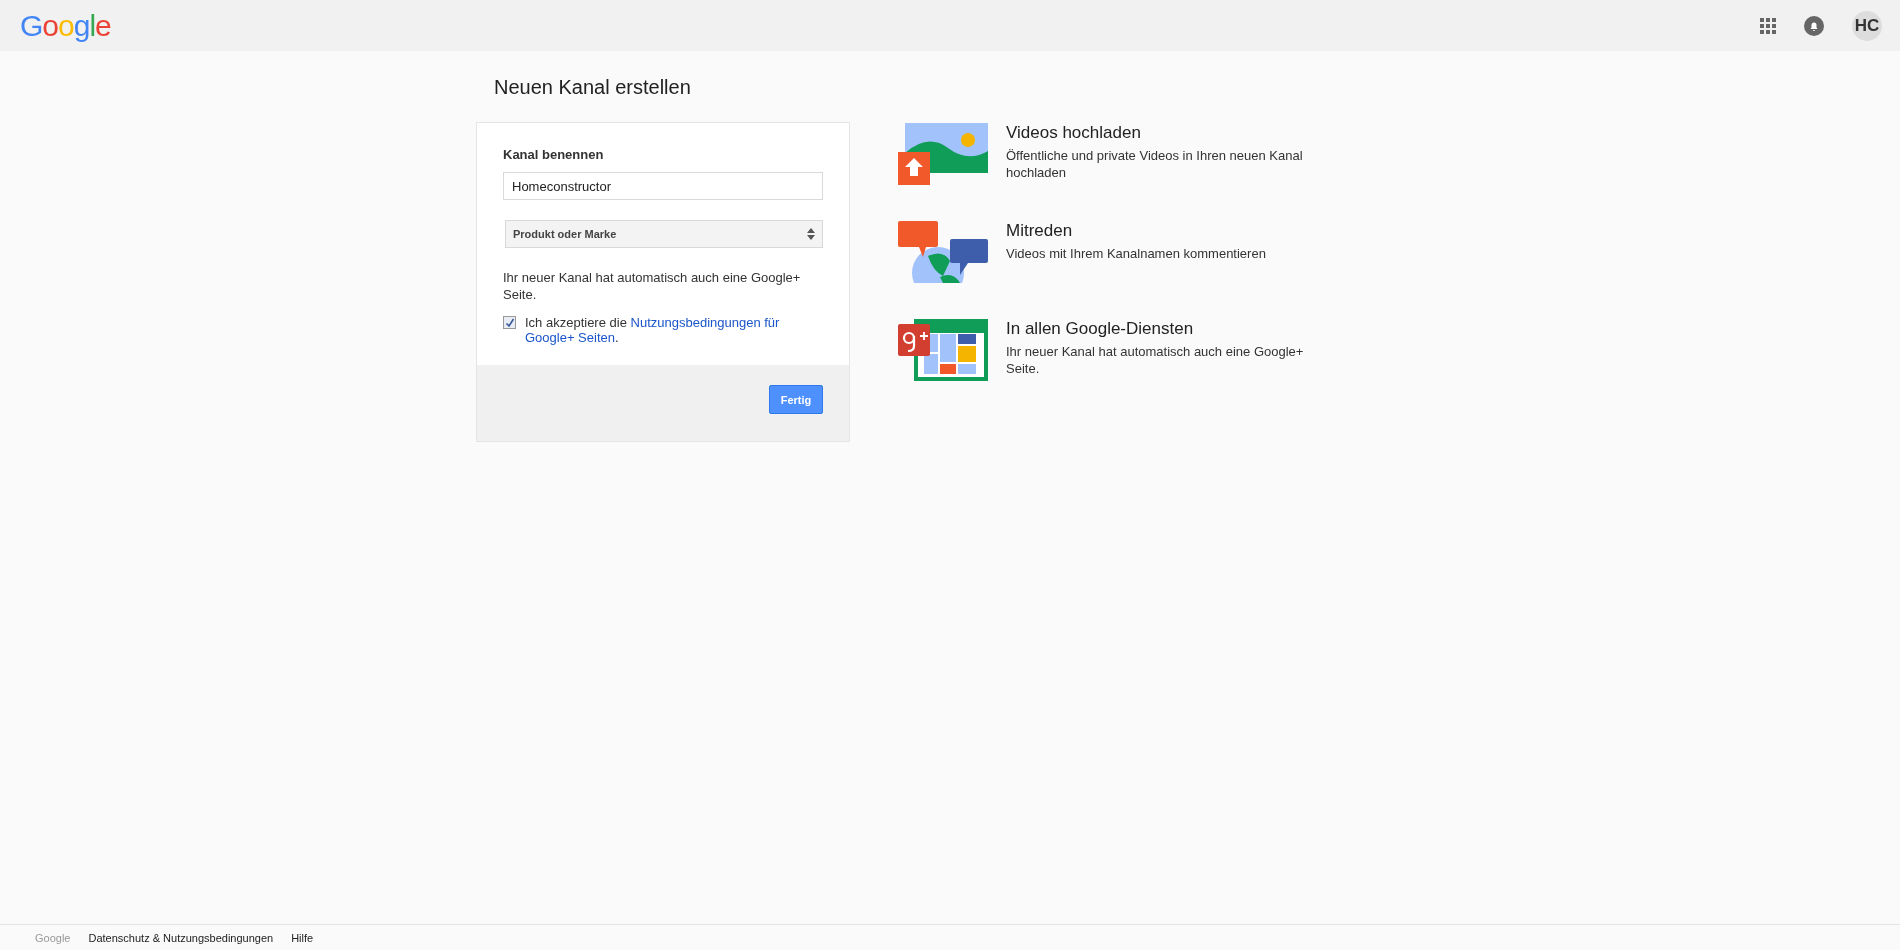  I want to click on avatar: HC, so click(1867, 25).